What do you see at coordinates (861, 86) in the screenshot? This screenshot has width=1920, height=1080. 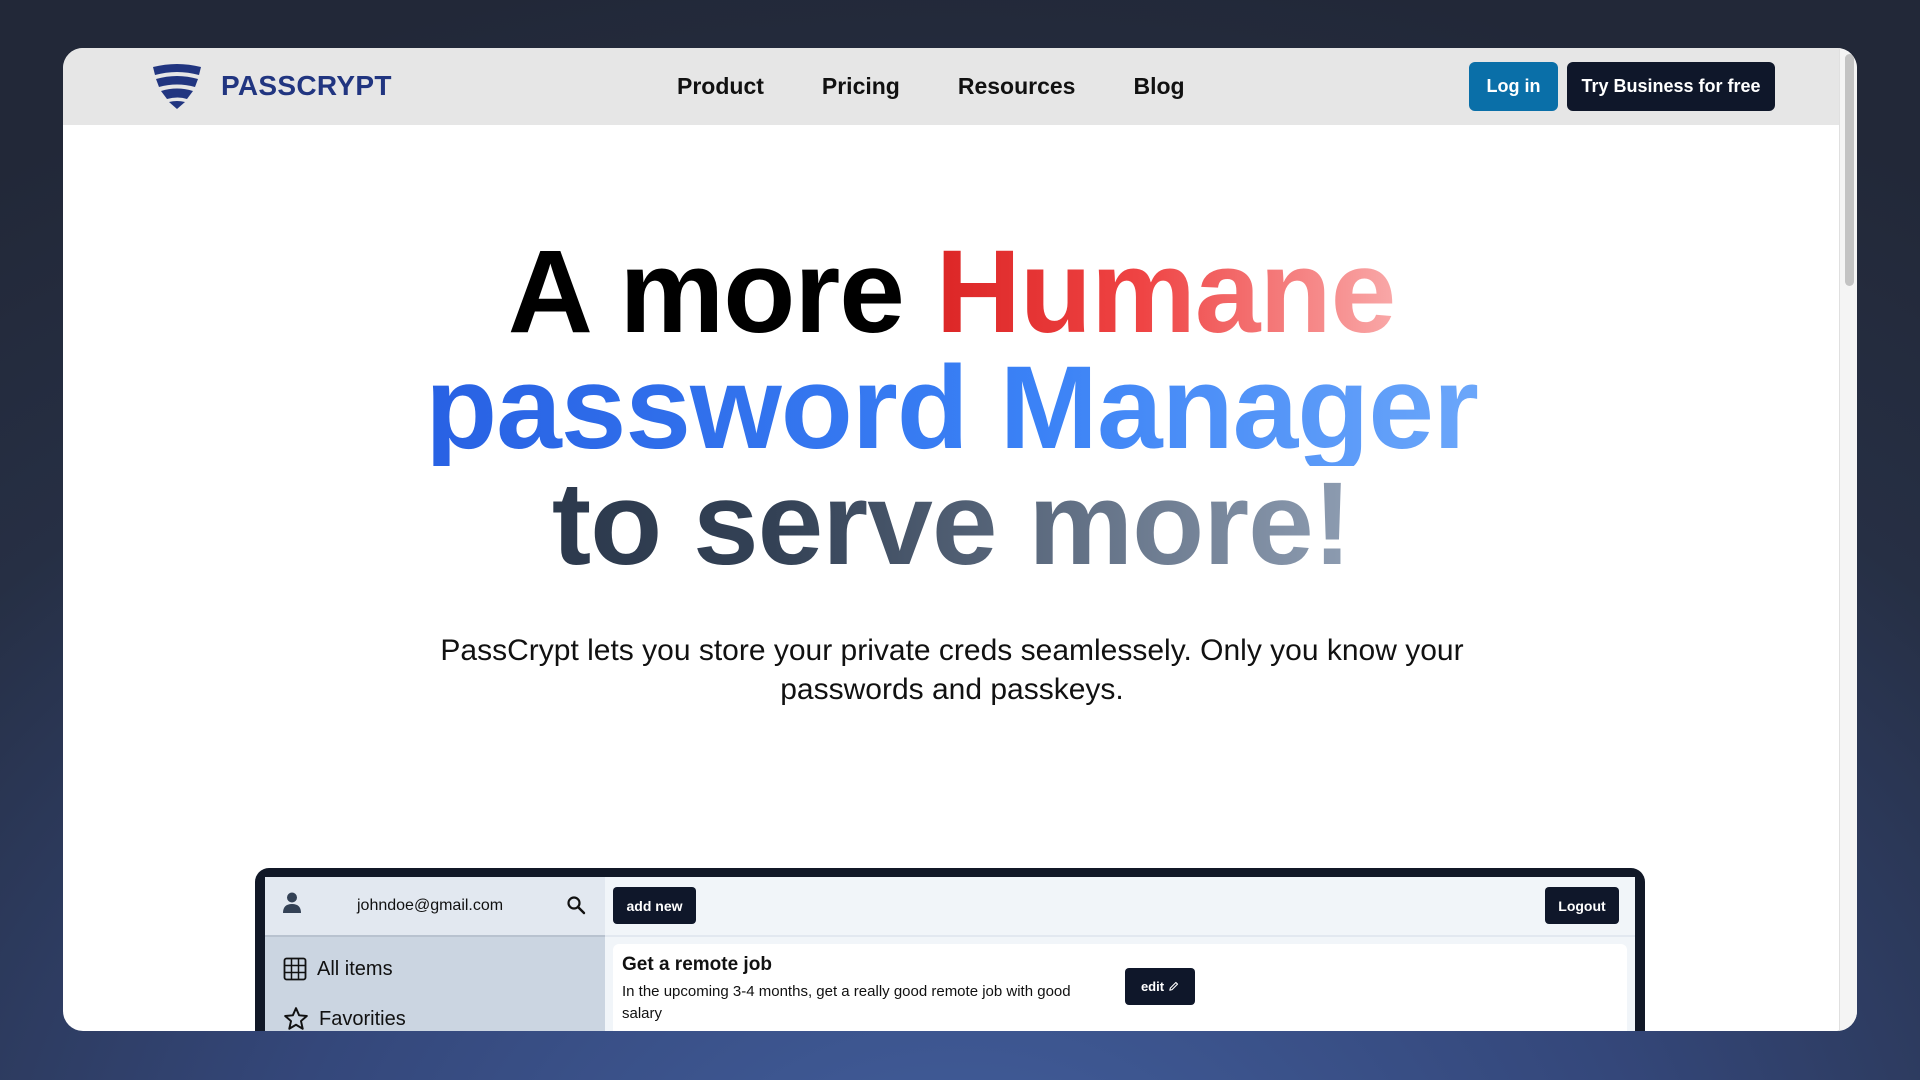 I see `nav-link-pricing: Pricing` at bounding box center [861, 86].